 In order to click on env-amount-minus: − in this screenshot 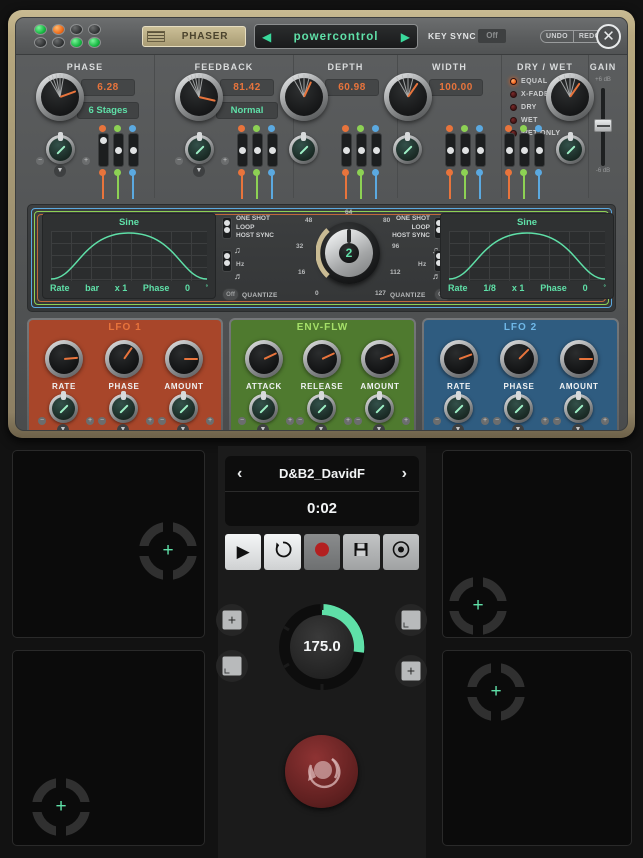, I will do `click(358, 421)`.